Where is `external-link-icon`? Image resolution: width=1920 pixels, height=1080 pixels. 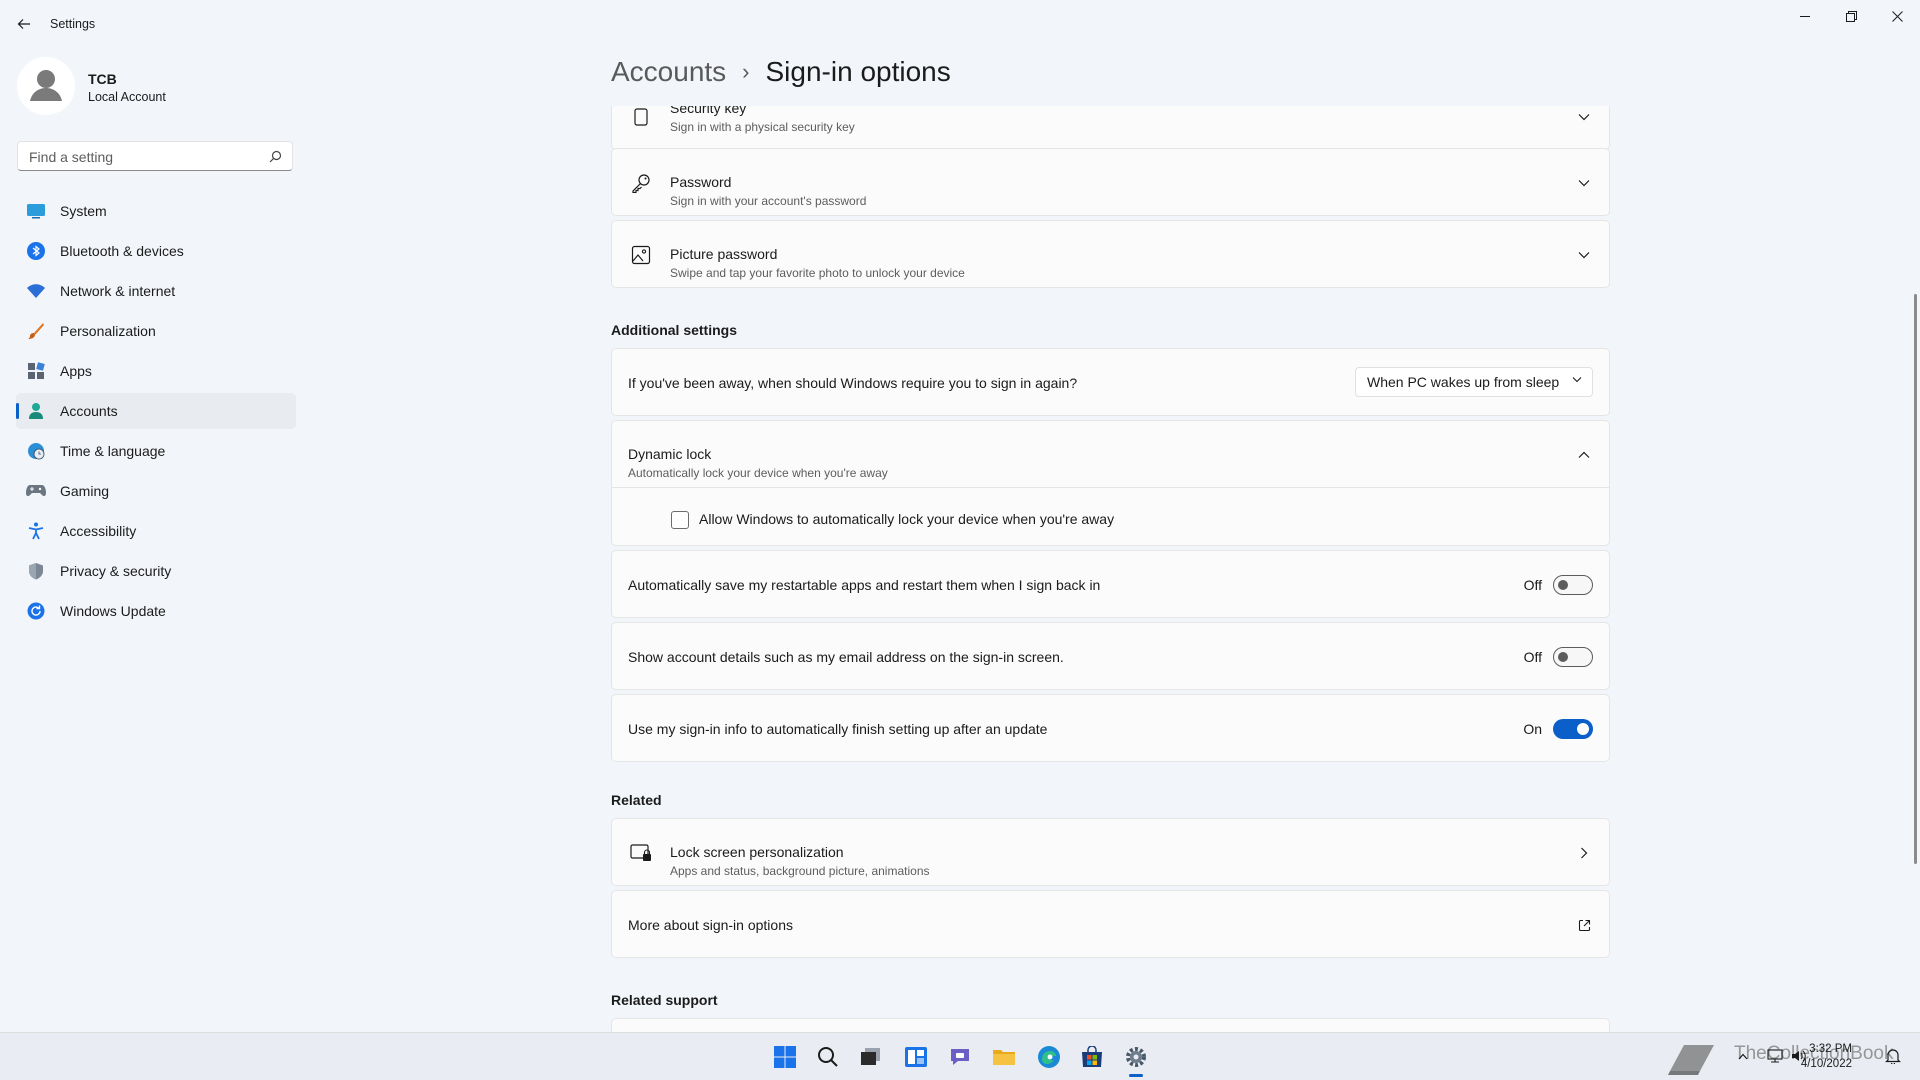
external-link-icon is located at coordinates (1584, 925).